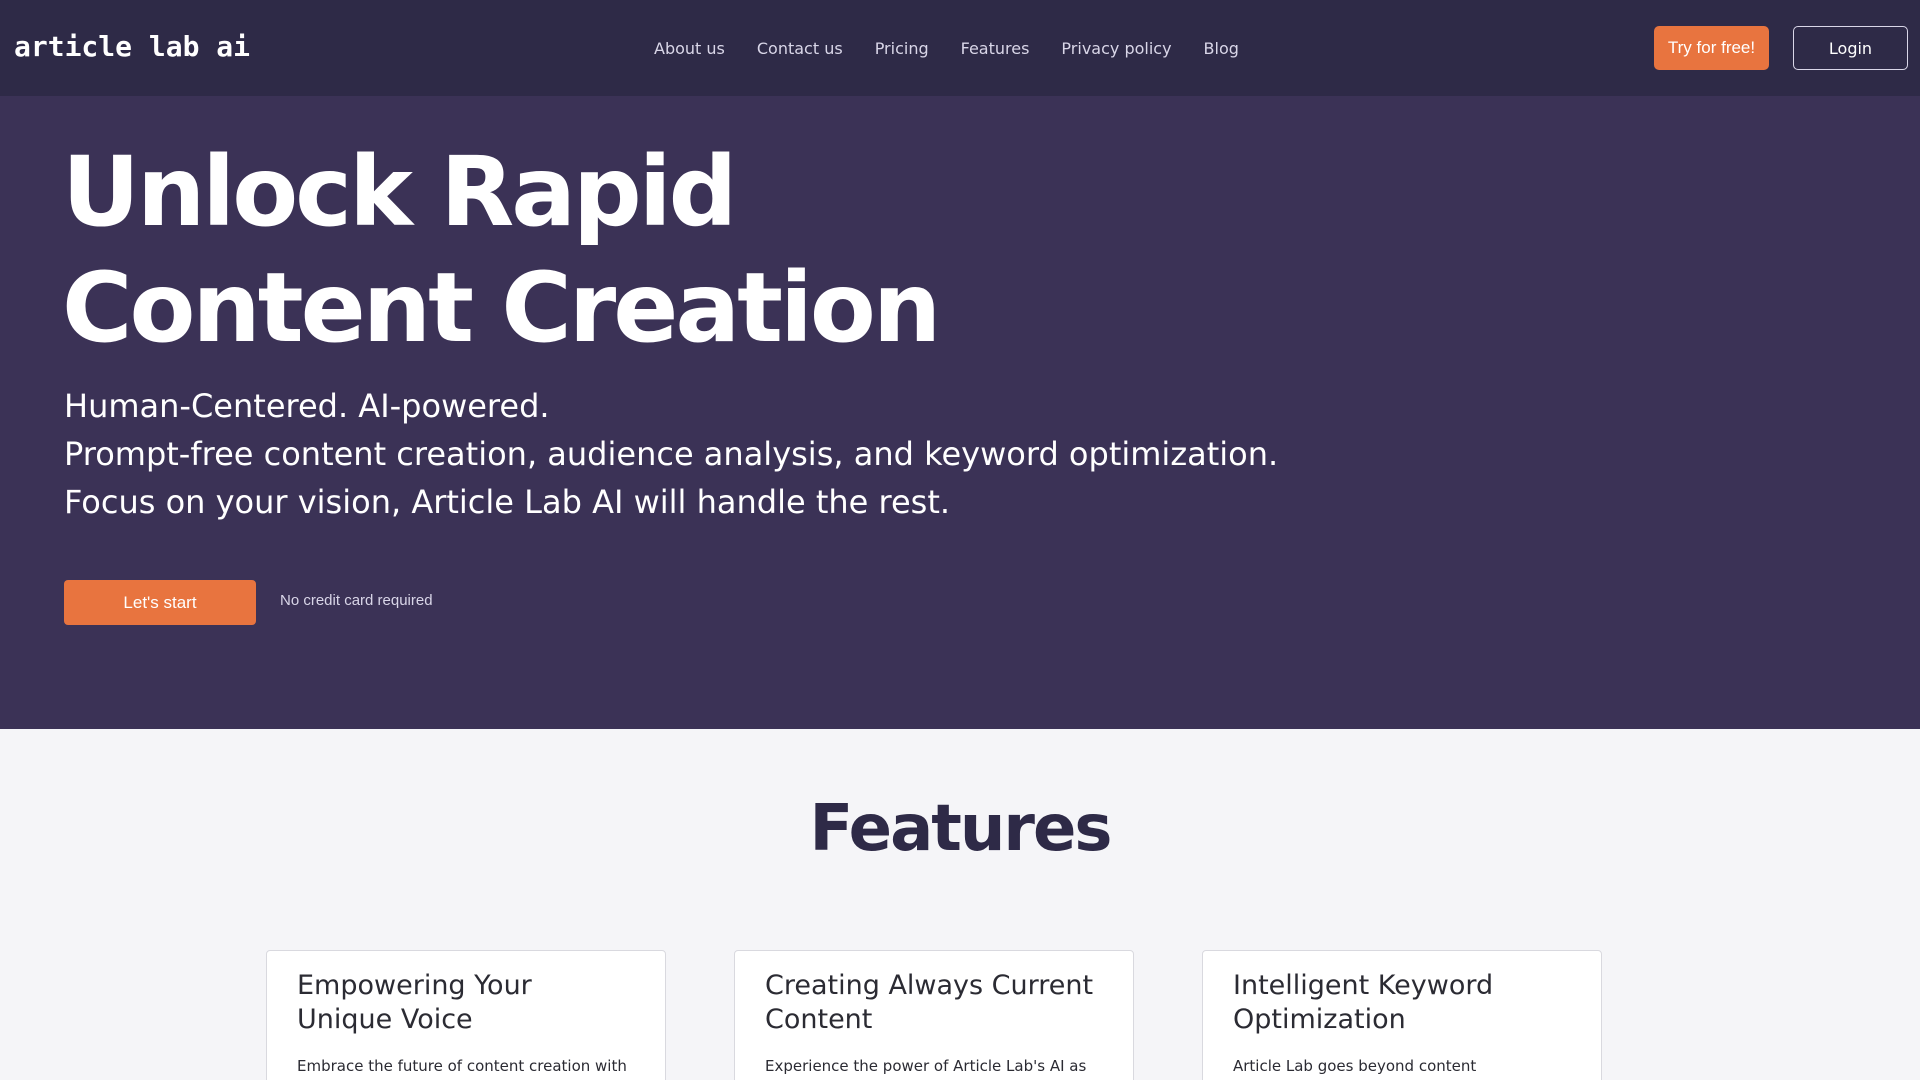 This screenshot has width=1920, height=1080. Describe the element at coordinates (689, 48) in the screenshot. I see `nav-link-about-us: About us` at that location.